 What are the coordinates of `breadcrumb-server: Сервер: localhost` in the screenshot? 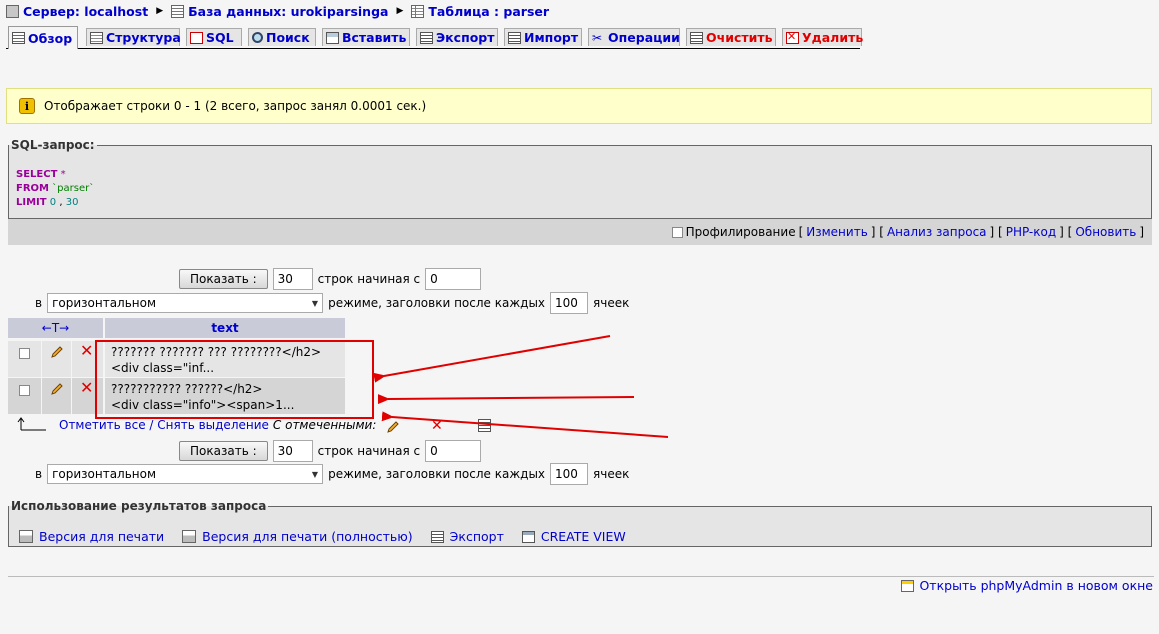 It's located at (85, 11).